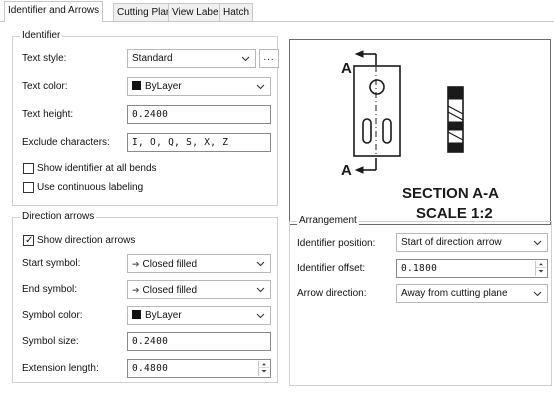 Image resolution: width=554 pixels, height=393 pixels. Describe the element at coordinates (50, 341) in the screenshot. I see `symbol-size-label: Symbol size:` at that location.